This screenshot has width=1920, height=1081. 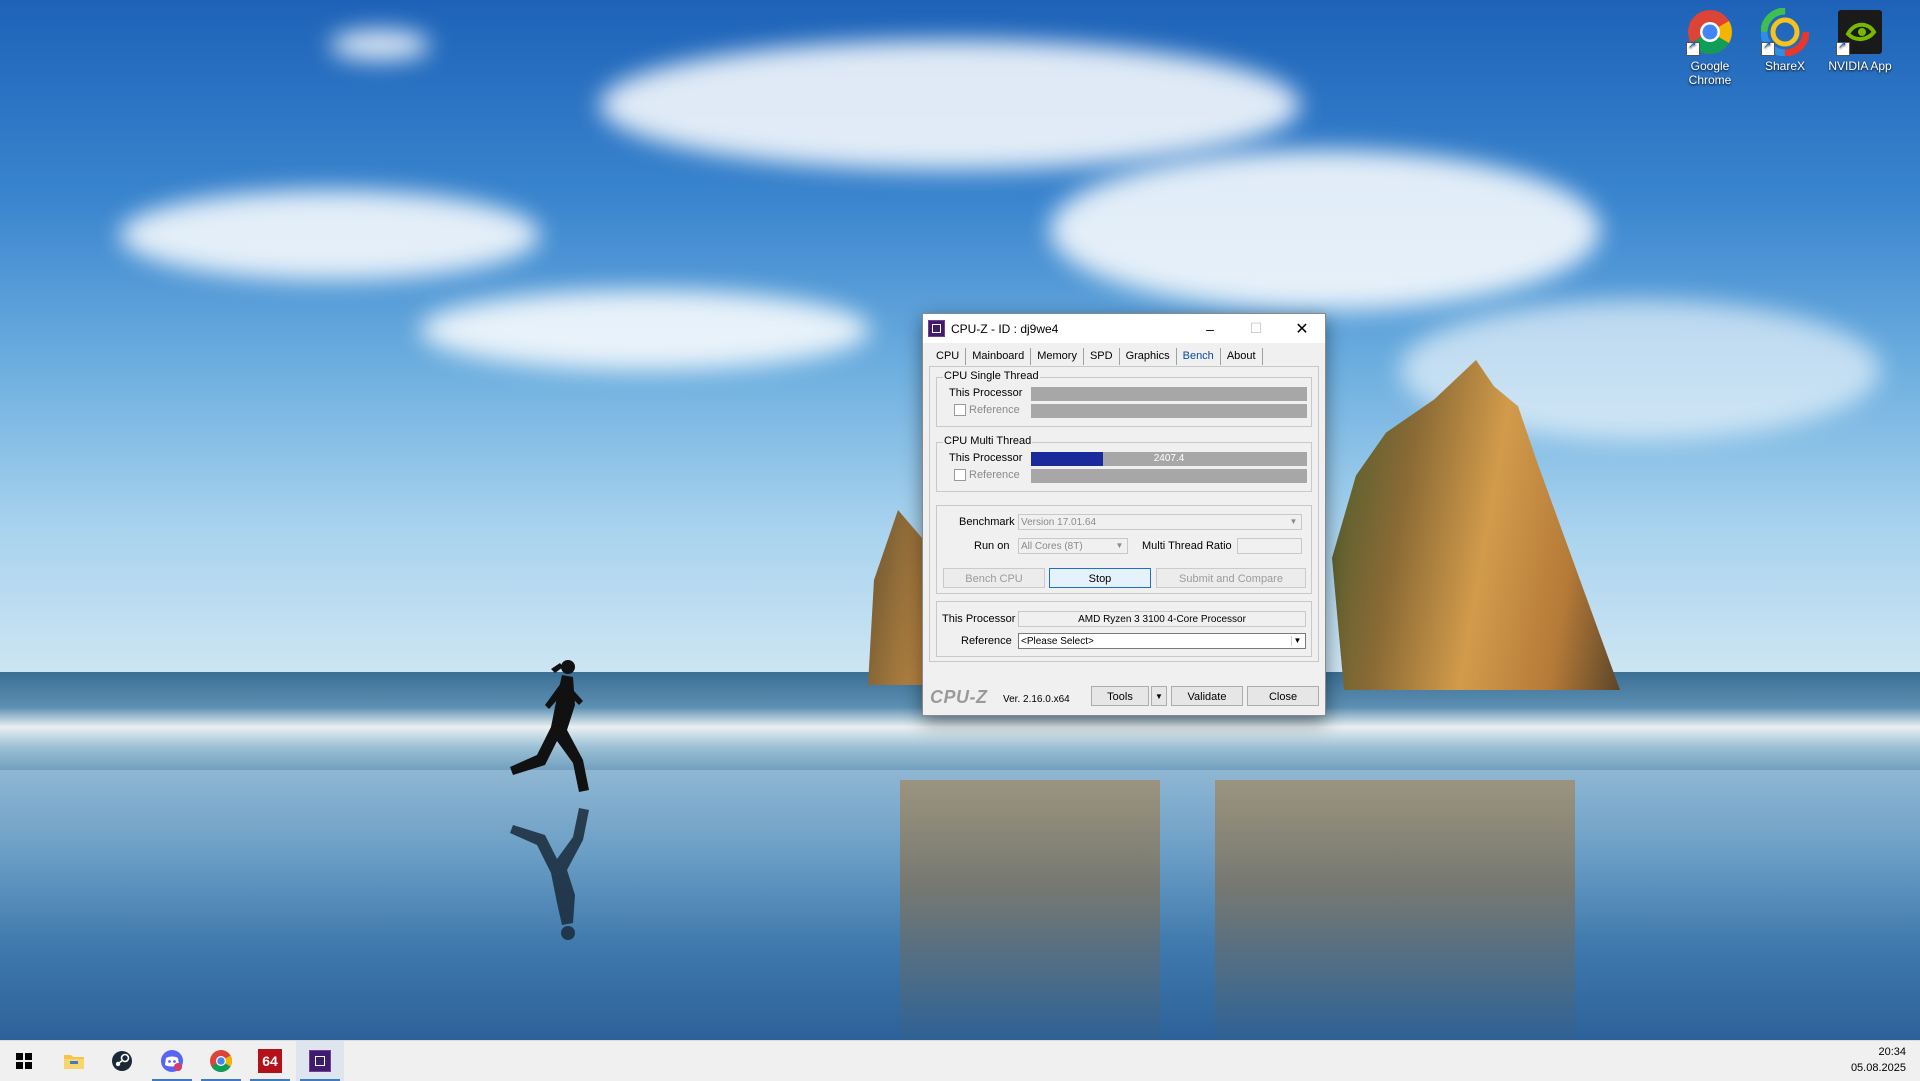 What do you see at coordinates (979, 619) in the screenshot?
I see `this-processor-label: This Processor` at bounding box center [979, 619].